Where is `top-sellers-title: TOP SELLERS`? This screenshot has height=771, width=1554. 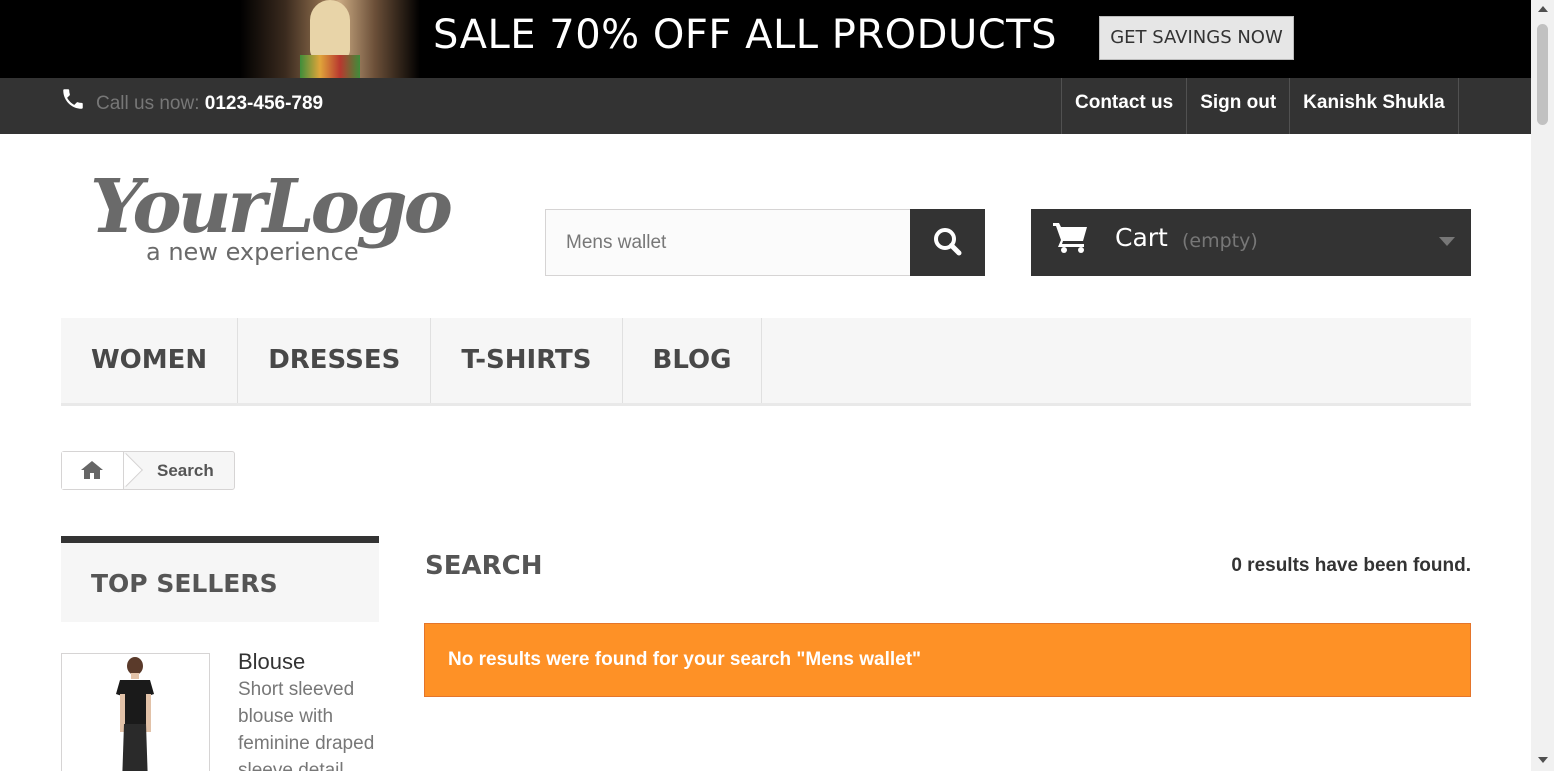 top-sellers-title: TOP SELLERS is located at coordinates (220, 579).